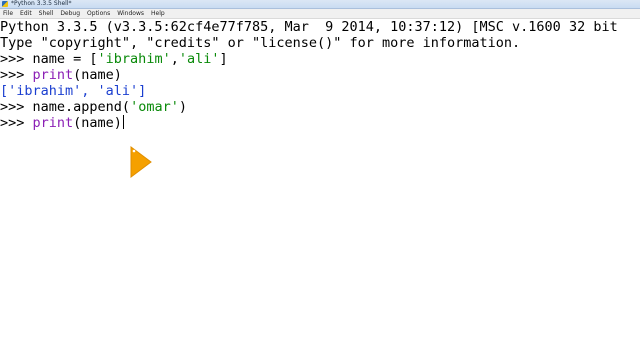 The image size is (640, 360). What do you see at coordinates (46, 14) in the screenshot?
I see `menu-shell: Shell` at bounding box center [46, 14].